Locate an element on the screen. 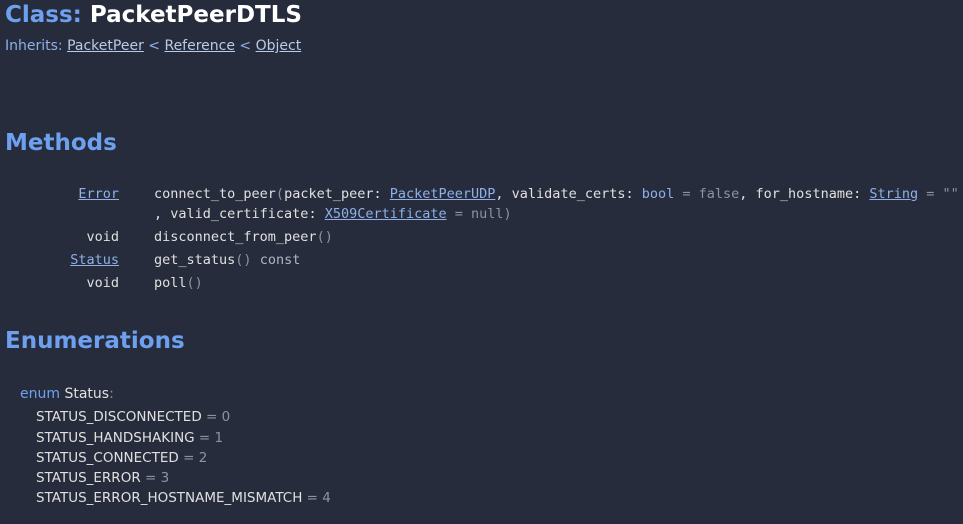 This screenshot has width=963, height=524. return-type-error-link: Error is located at coordinates (98, 194).